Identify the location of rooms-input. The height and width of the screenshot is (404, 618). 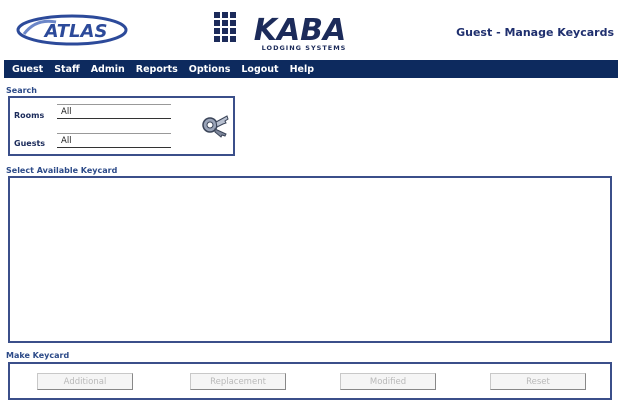
(114, 111).